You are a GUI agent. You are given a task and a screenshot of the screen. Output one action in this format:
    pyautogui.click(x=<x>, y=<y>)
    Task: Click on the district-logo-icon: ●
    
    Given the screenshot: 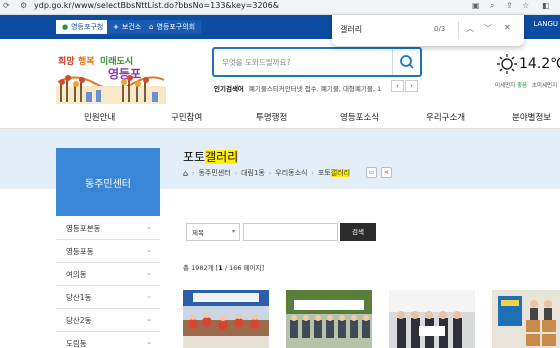 What is the action you would take?
    pyautogui.click(x=65, y=27)
    